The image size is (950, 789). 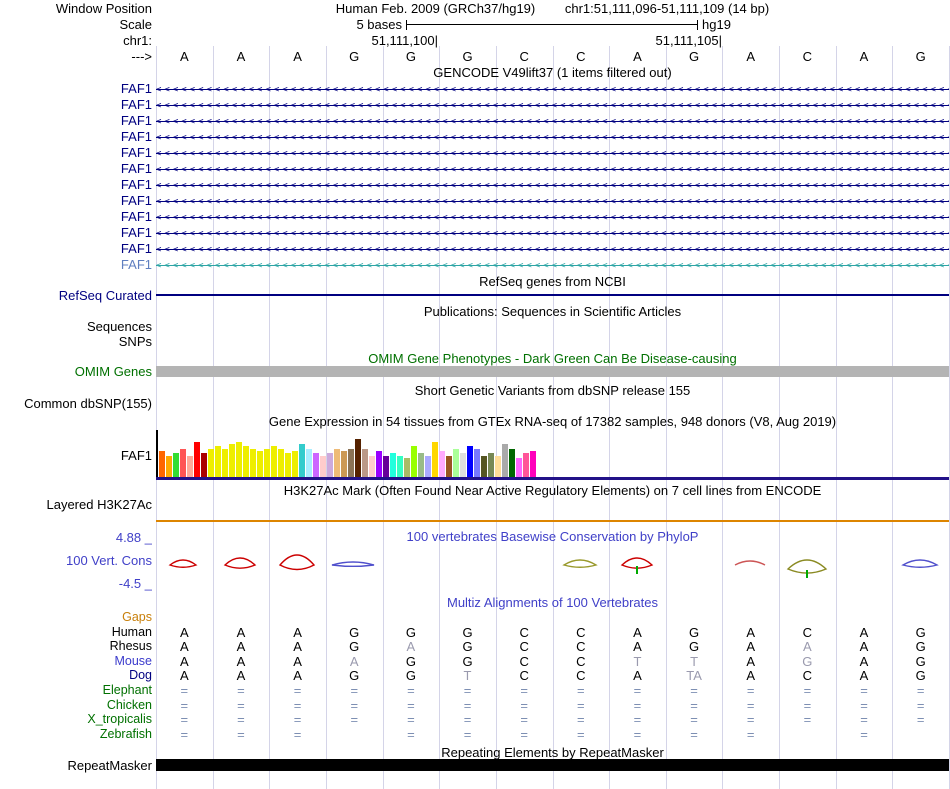 What do you see at coordinates (552, 565) in the screenshot?
I see `conservation-plot` at bounding box center [552, 565].